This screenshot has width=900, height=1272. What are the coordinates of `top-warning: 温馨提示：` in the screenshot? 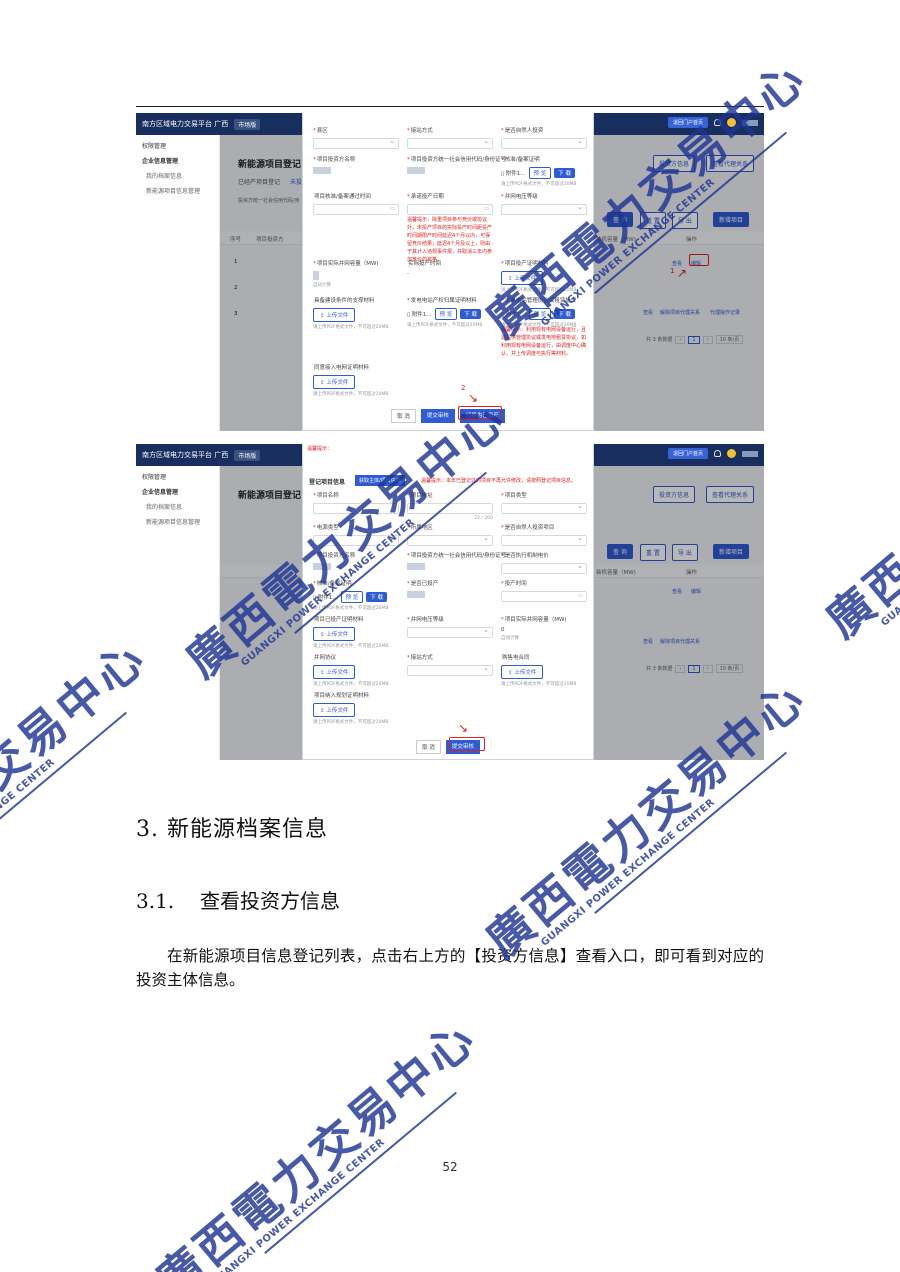 It's located at (320, 449).